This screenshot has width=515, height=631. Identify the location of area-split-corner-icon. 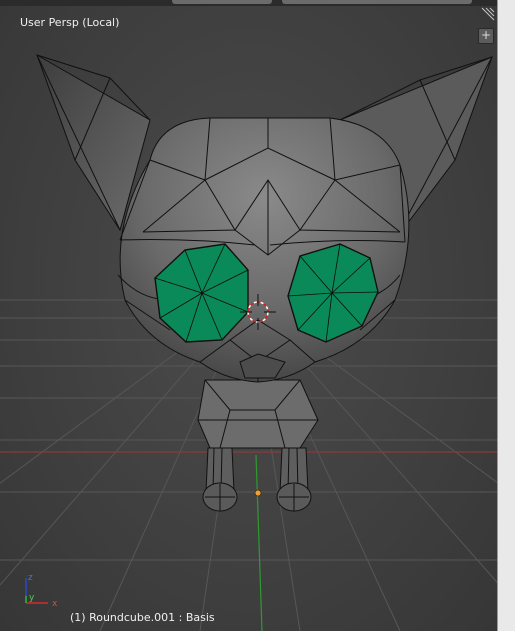
(487, 15).